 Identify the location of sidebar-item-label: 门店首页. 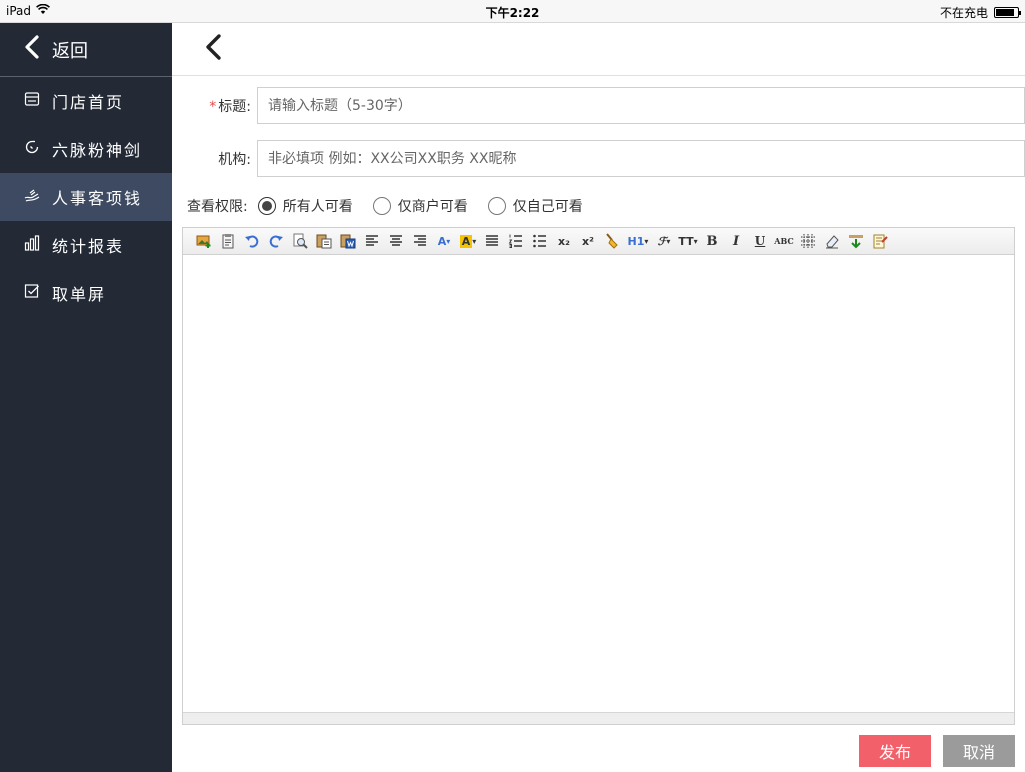
(88, 102).